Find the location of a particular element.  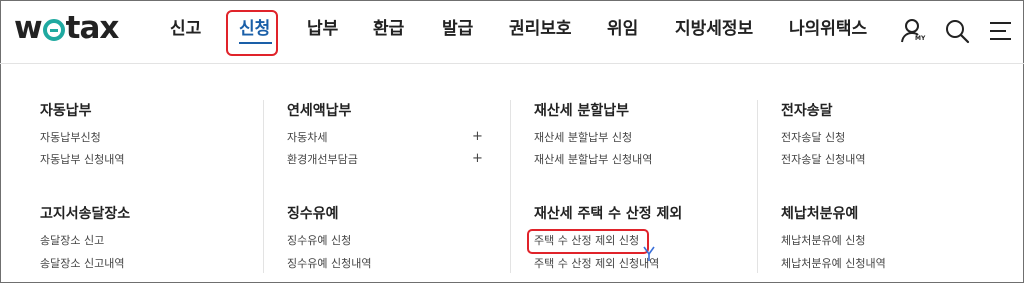

nav-item-refund: 환급 is located at coordinates (388, 29).